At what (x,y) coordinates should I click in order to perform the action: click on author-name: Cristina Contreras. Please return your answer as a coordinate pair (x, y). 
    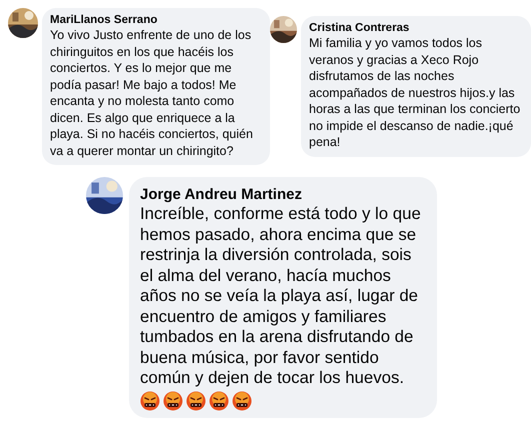
    Looking at the image, I should click on (359, 28).